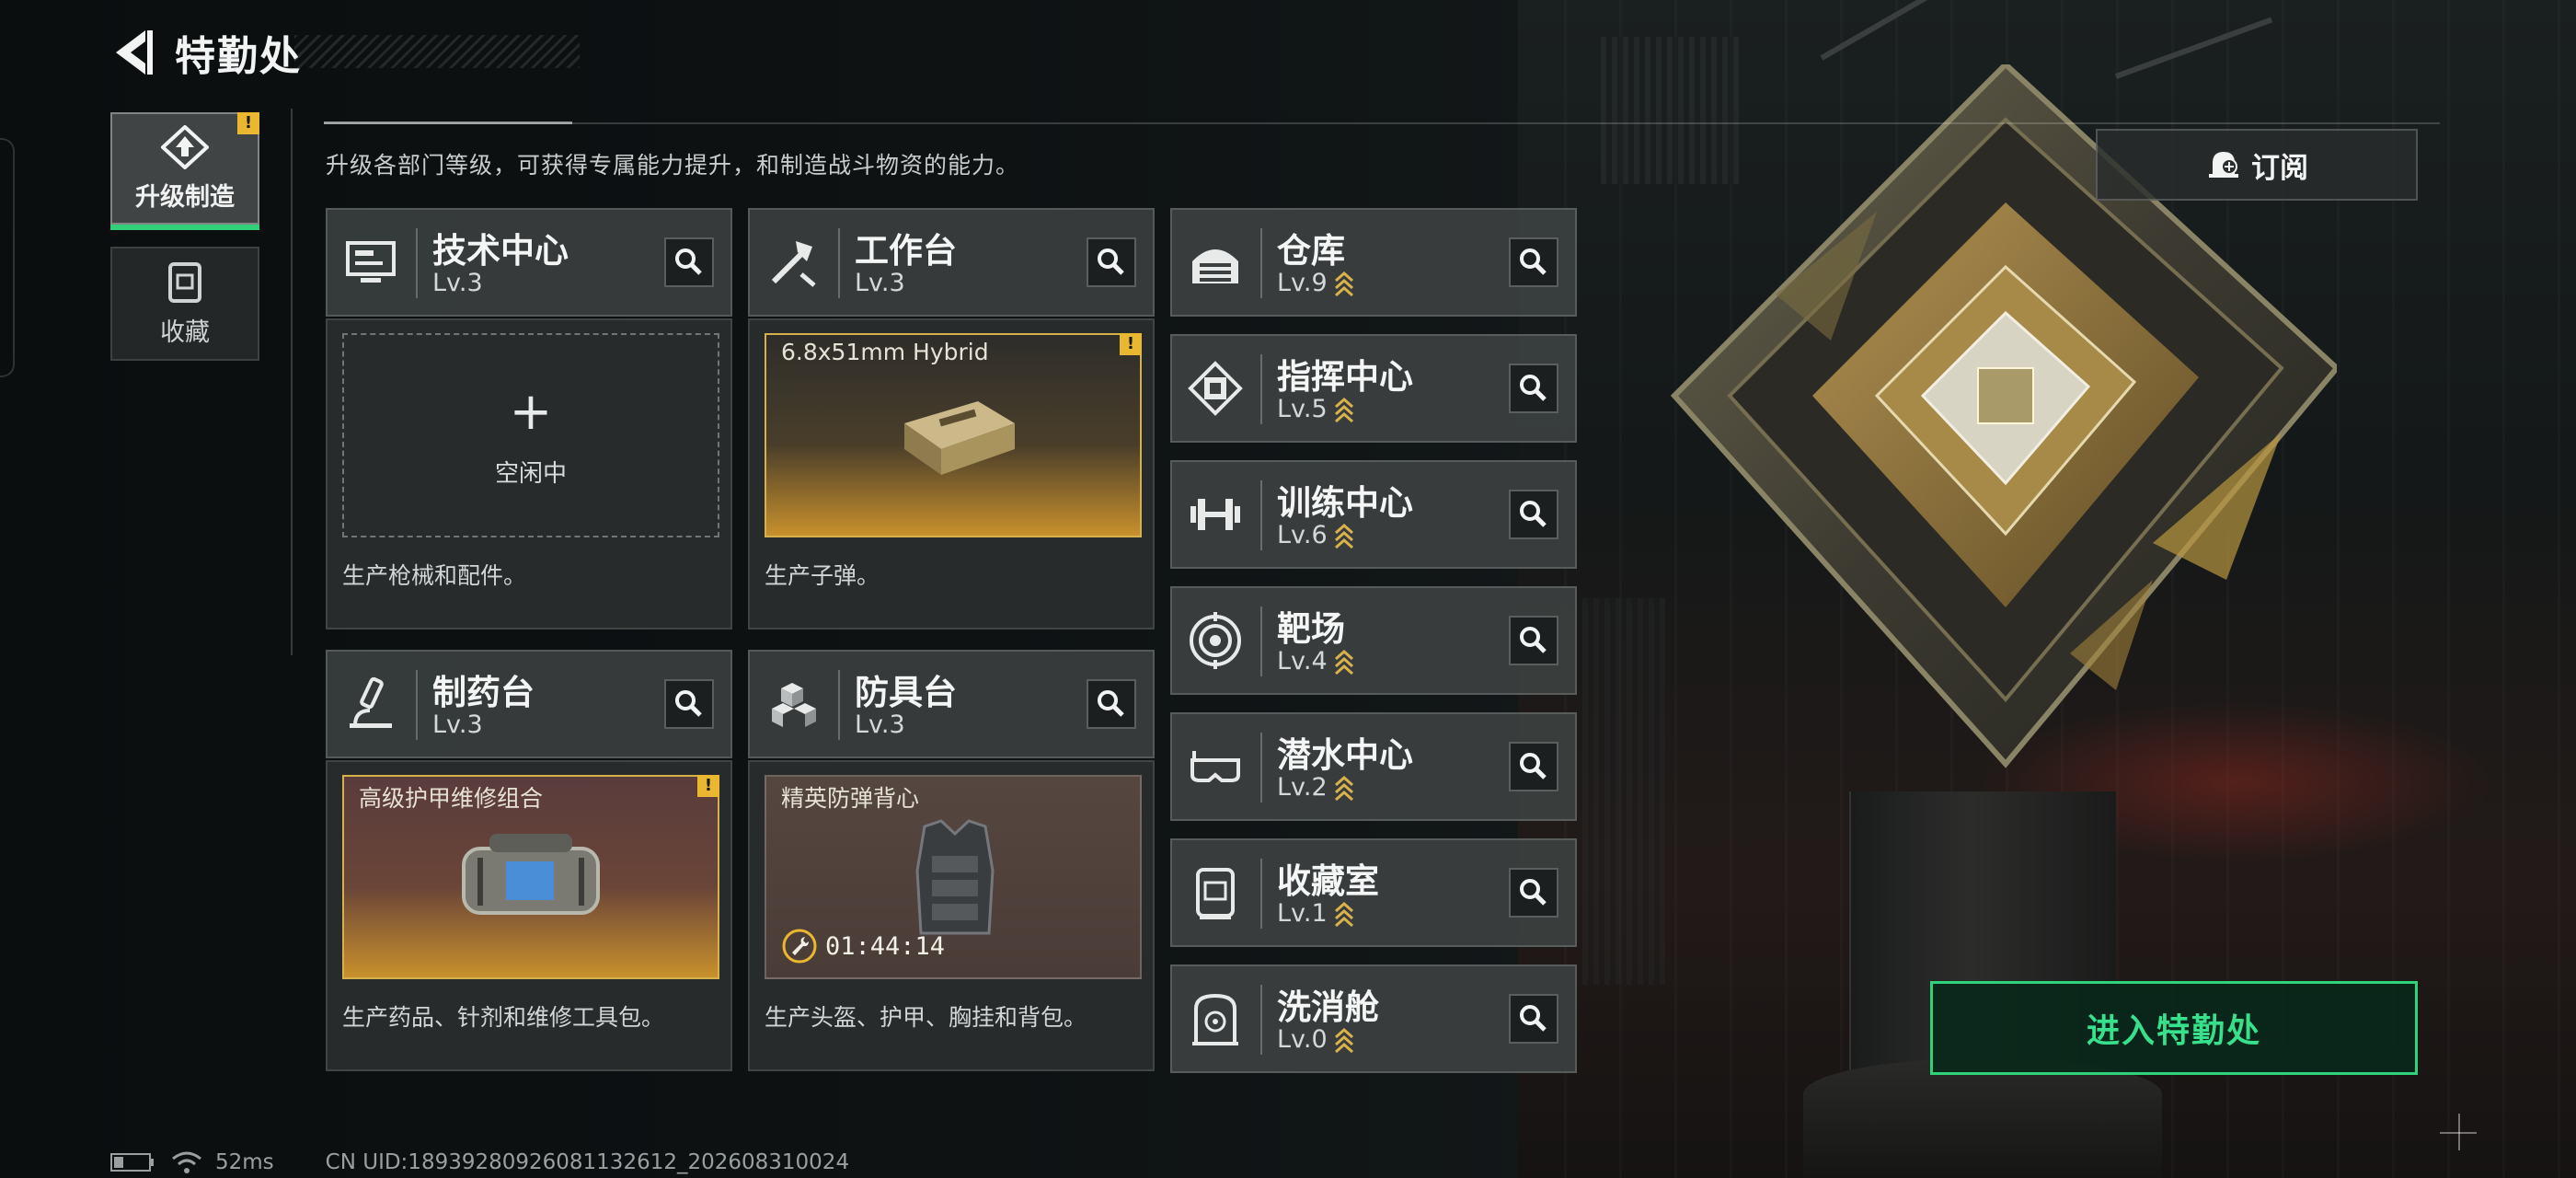  I want to click on collection-room-icon, so click(1215, 893).